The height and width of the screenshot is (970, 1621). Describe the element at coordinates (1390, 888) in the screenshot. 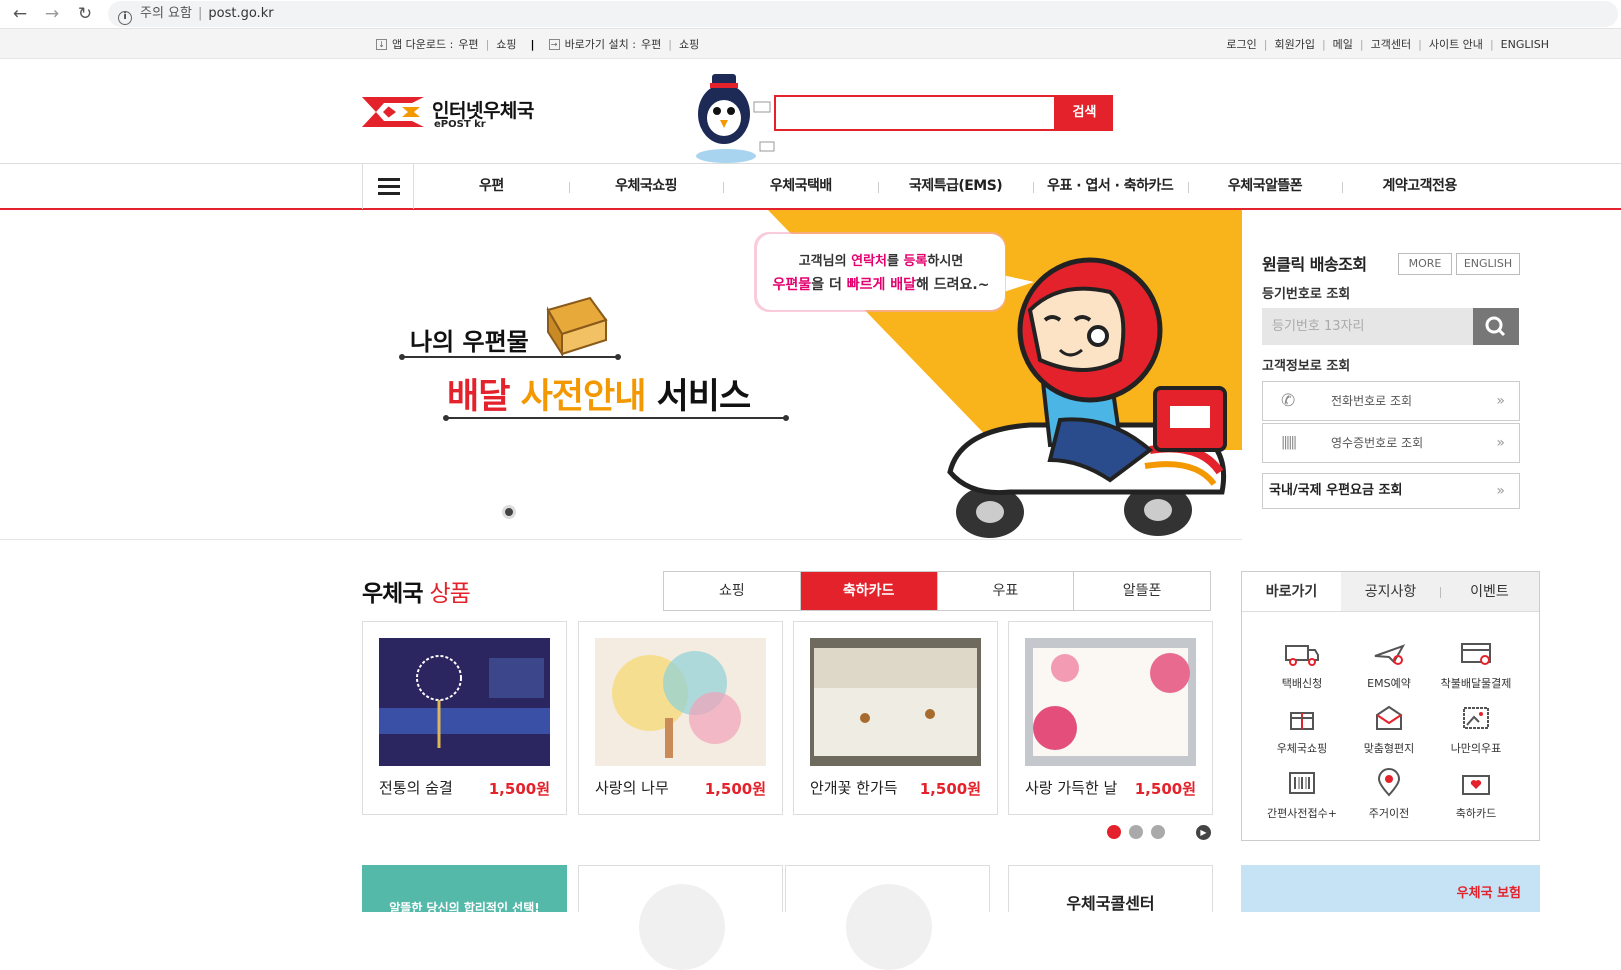

I see `insurance-banner: 우체국 보험` at that location.